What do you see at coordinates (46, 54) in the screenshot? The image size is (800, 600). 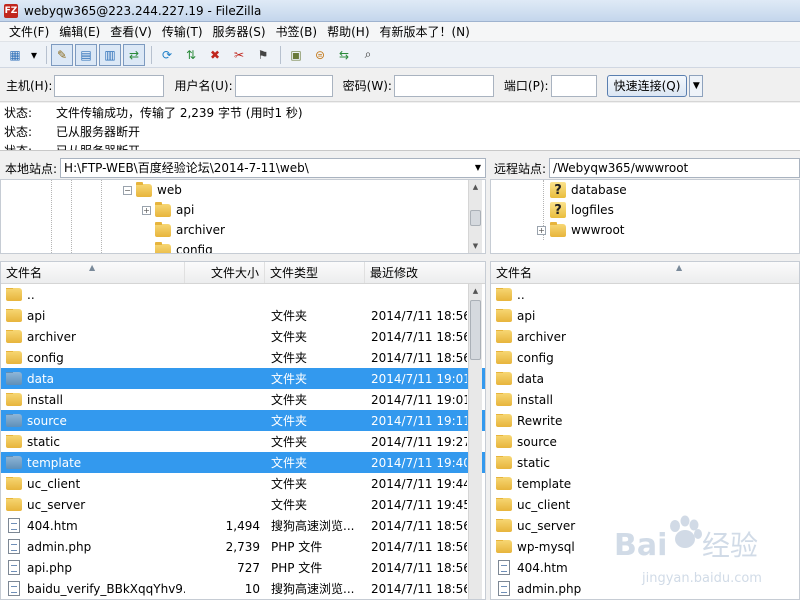 I see `toolbar-separator` at bounding box center [46, 54].